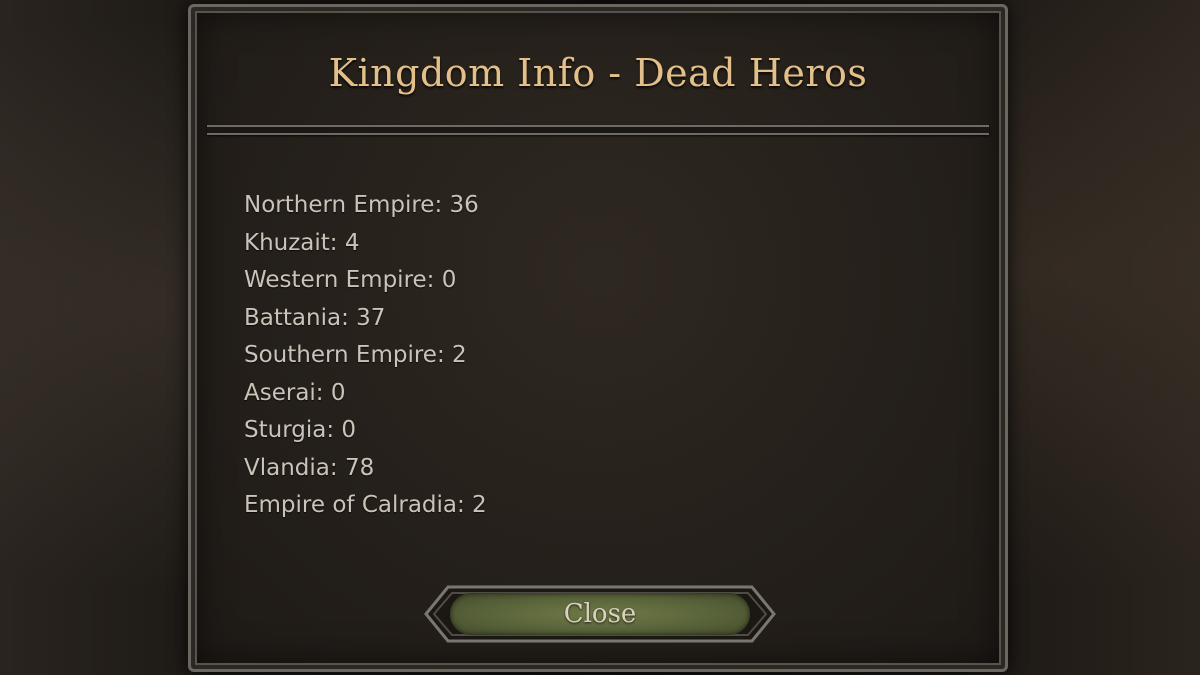  I want to click on stat-khuzait: Khuzait: 4, so click(302, 242).